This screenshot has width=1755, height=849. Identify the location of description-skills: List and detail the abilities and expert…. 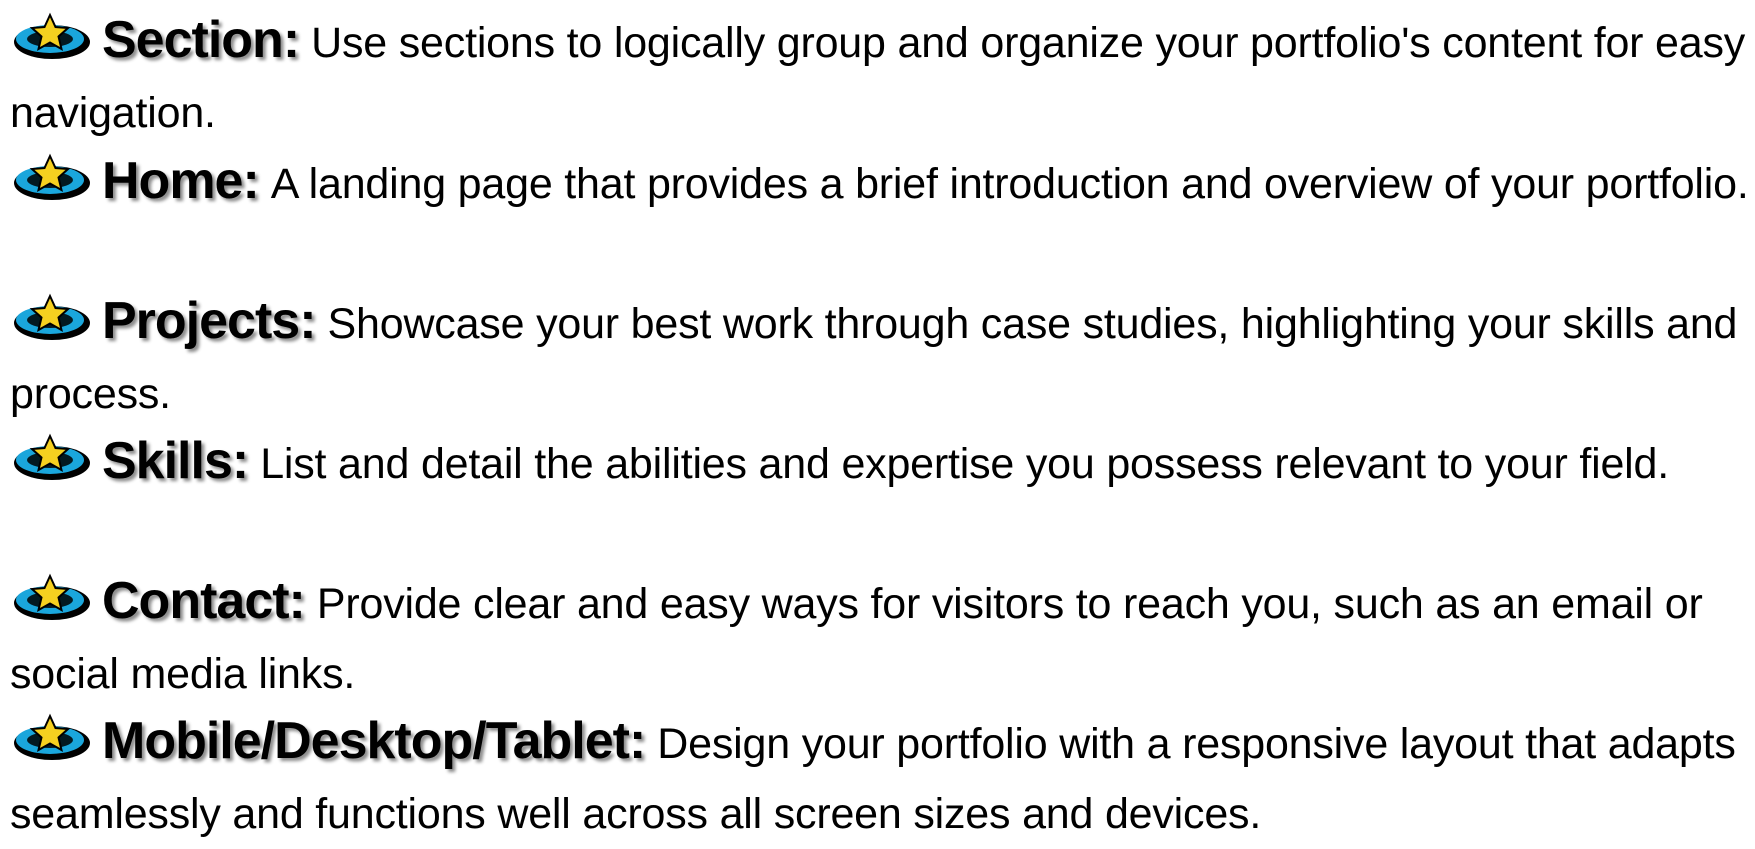
(964, 464).